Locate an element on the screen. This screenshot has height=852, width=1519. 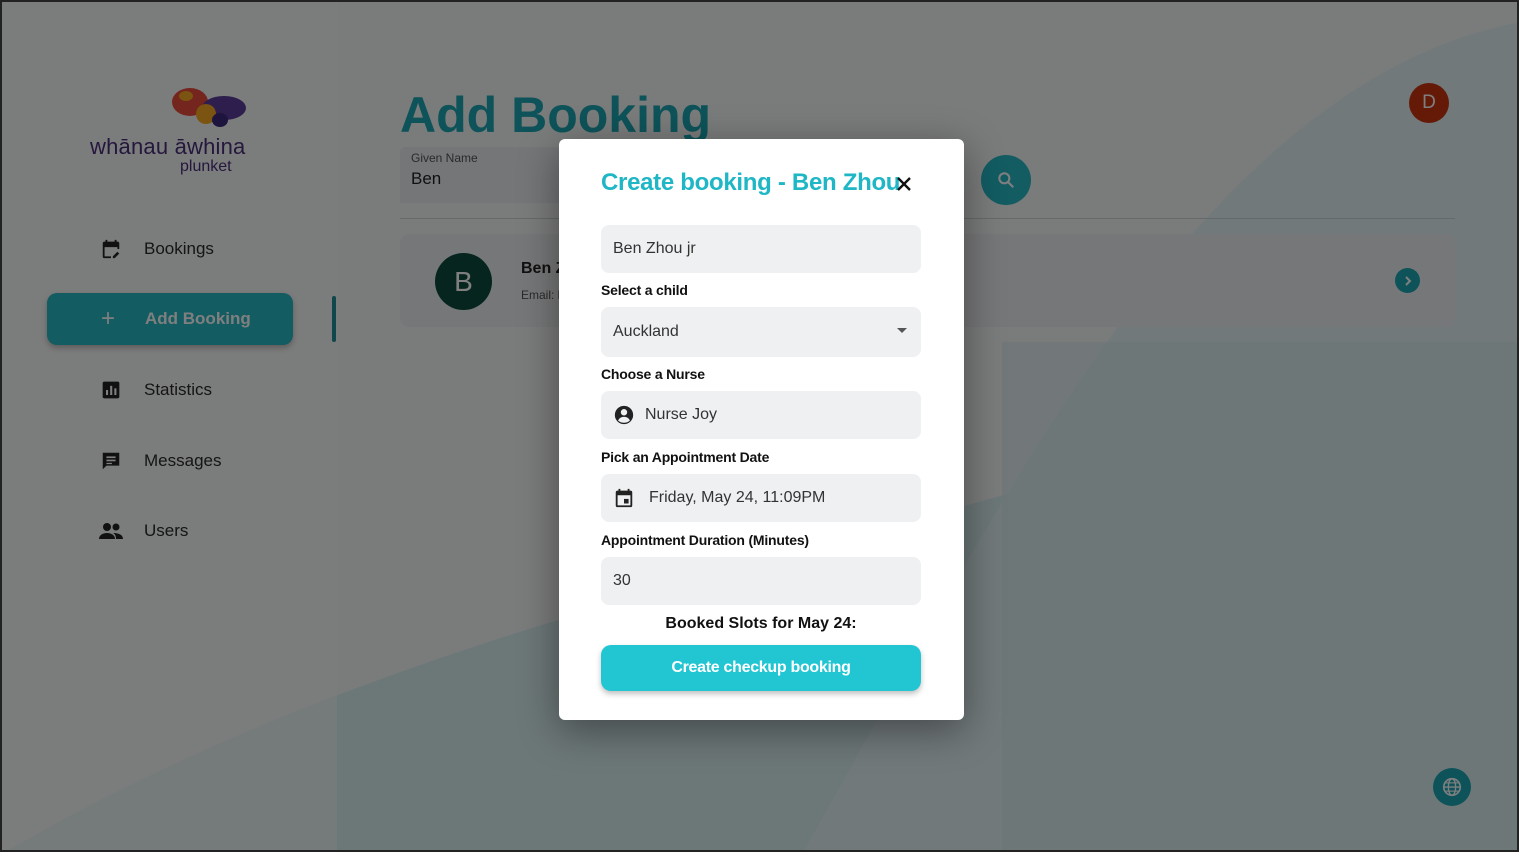
patient-name-value: Ben Zhou jr is located at coordinates (654, 248).